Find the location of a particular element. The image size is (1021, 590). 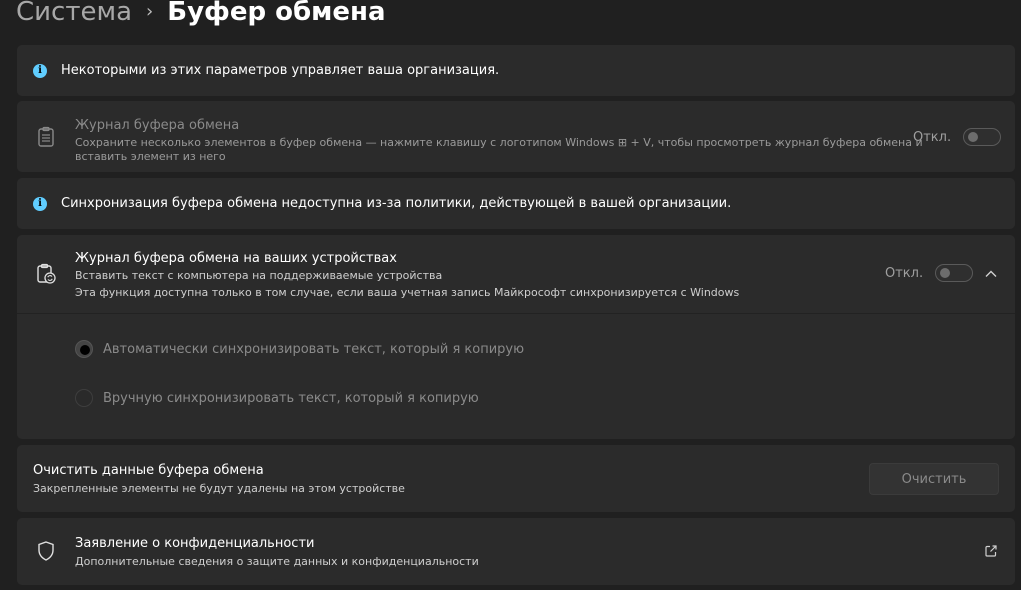

chevron-up-icon is located at coordinates (991, 274).